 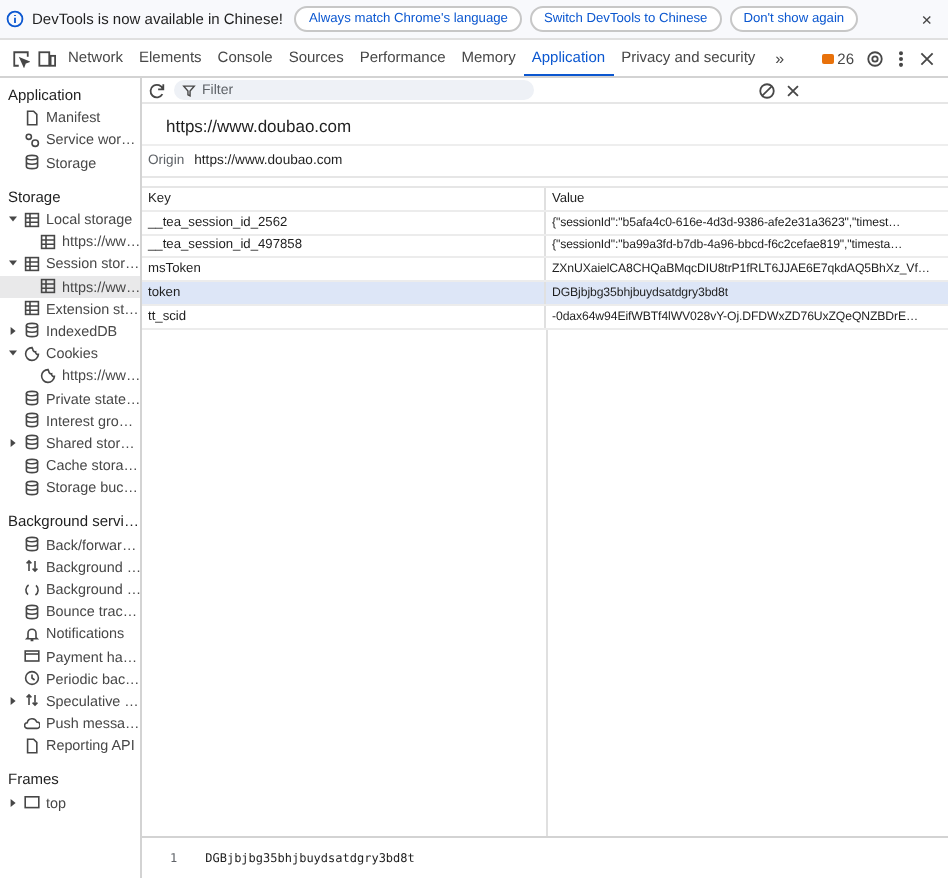 I want to click on refresh-icon, so click(x=157, y=90).